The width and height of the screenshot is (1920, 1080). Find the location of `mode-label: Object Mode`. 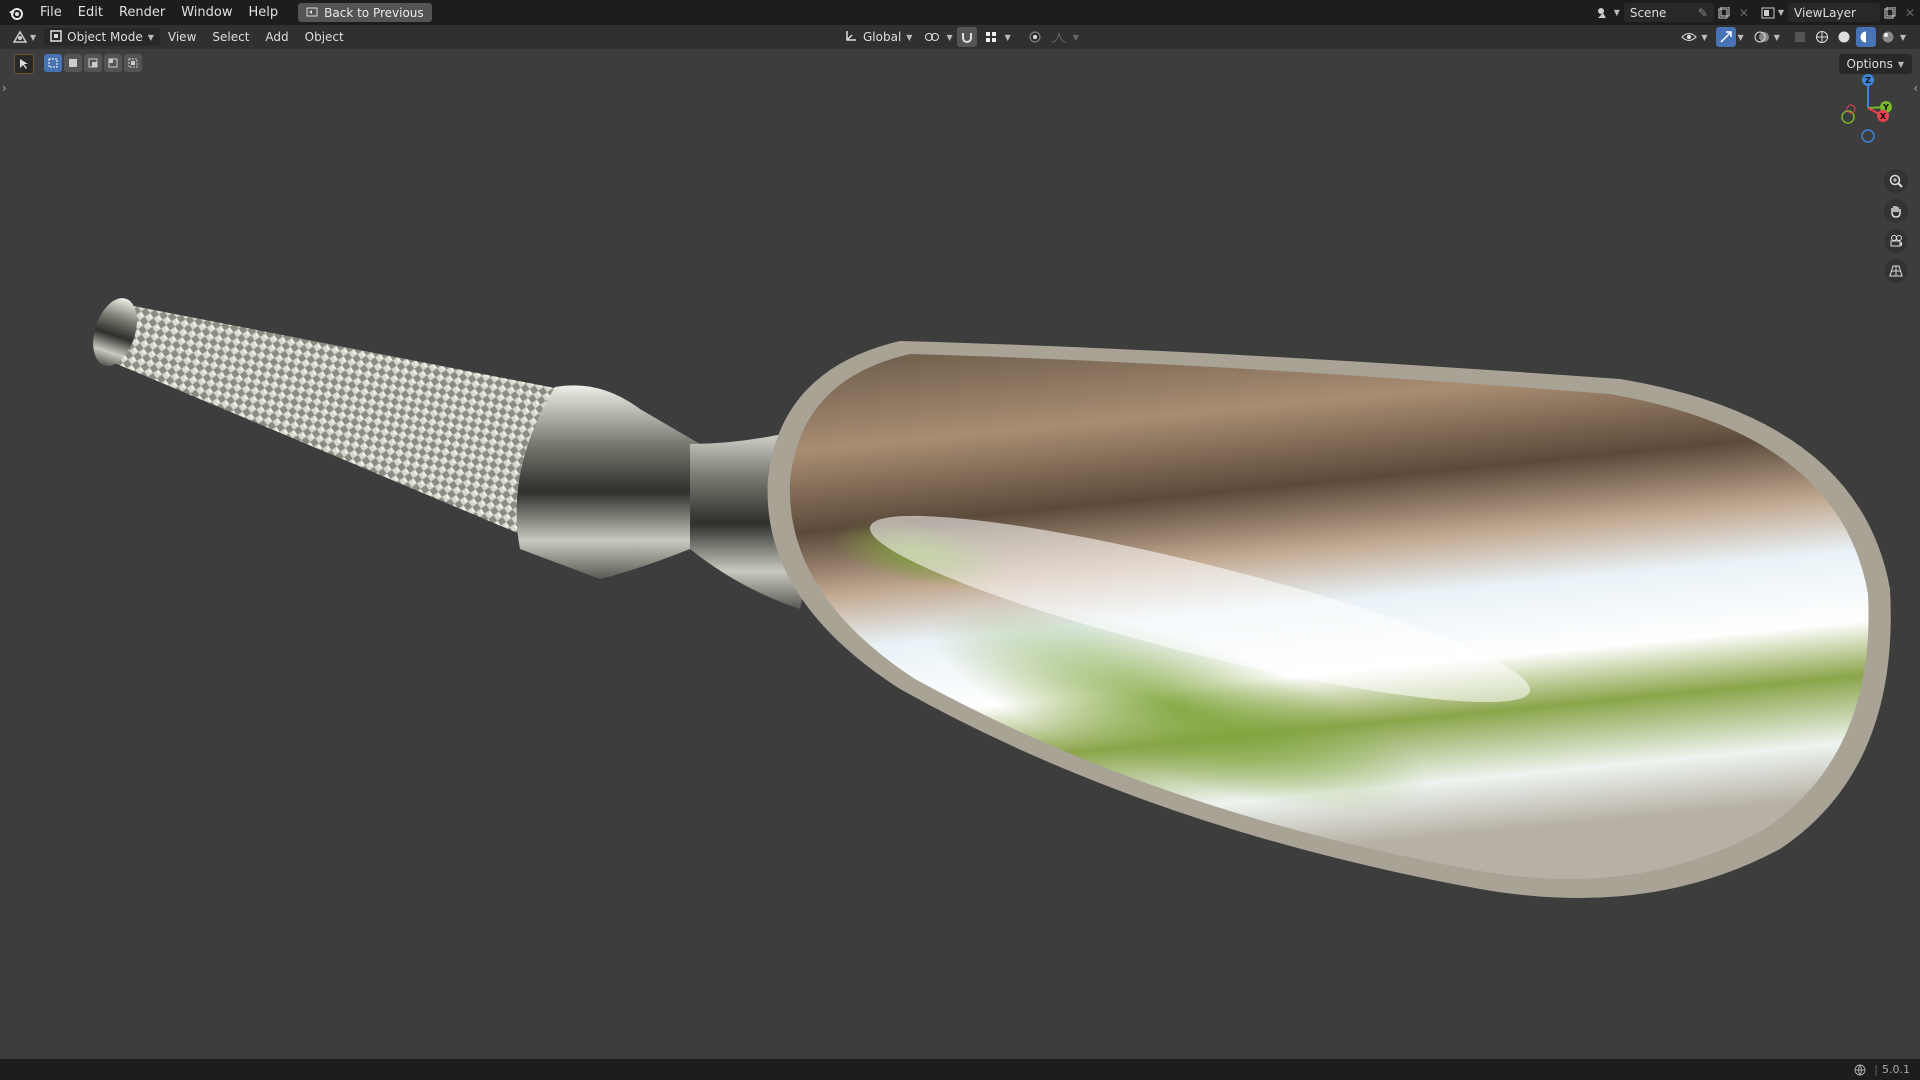

mode-label: Object Mode is located at coordinates (105, 37).